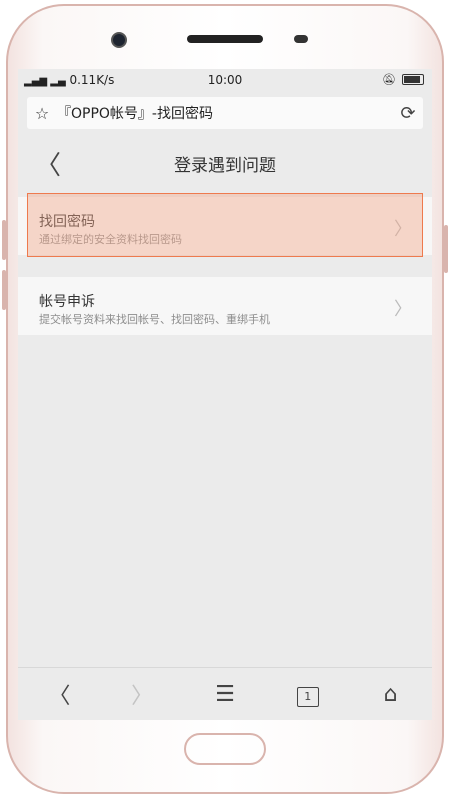 The image size is (450, 800). I want to click on home-icon: ⌂, so click(391, 694).